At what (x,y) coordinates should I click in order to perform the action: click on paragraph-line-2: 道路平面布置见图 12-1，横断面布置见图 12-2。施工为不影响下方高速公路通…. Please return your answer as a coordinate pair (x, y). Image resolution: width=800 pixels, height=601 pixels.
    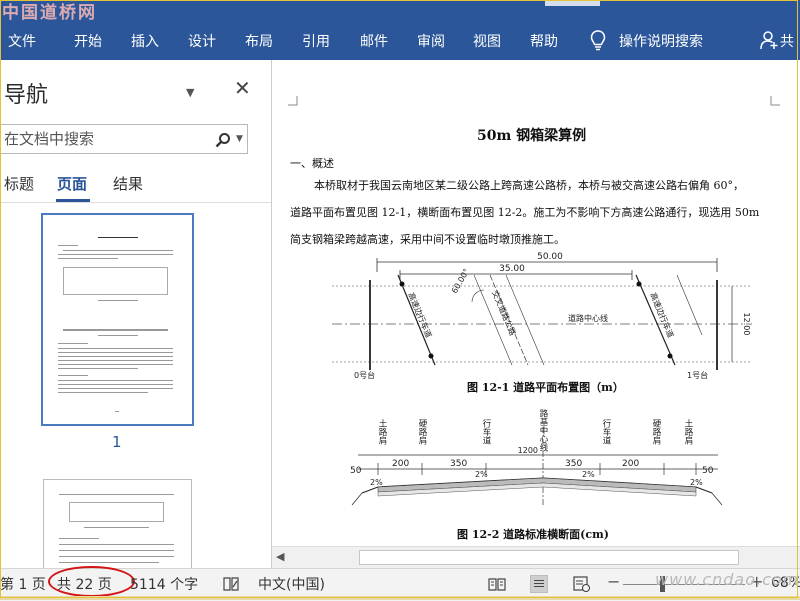
    Looking at the image, I should click on (525, 212).